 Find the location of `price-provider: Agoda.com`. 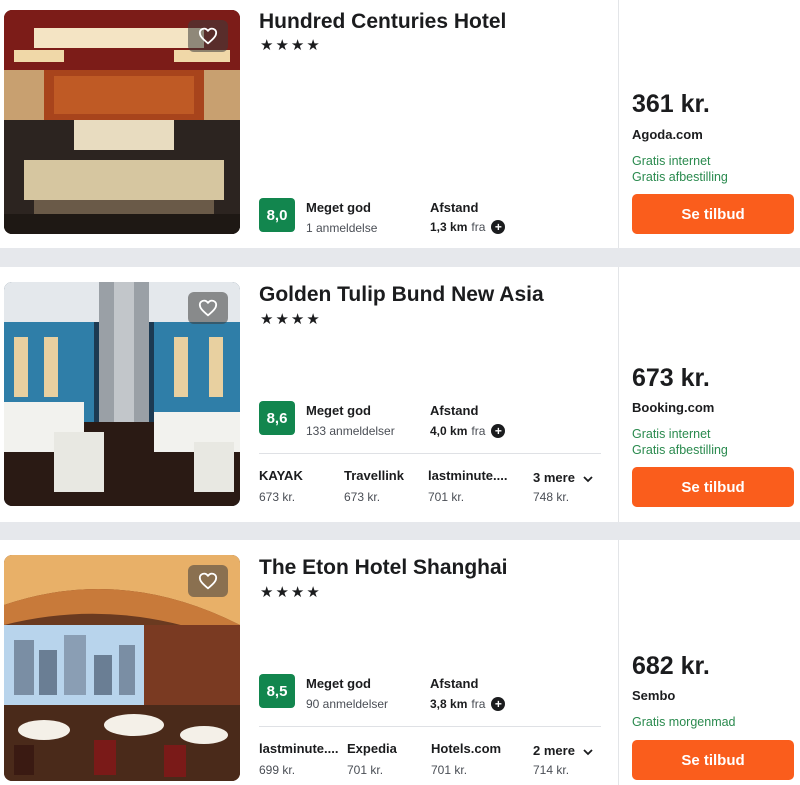

price-provider: Agoda.com is located at coordinates (667, 134).